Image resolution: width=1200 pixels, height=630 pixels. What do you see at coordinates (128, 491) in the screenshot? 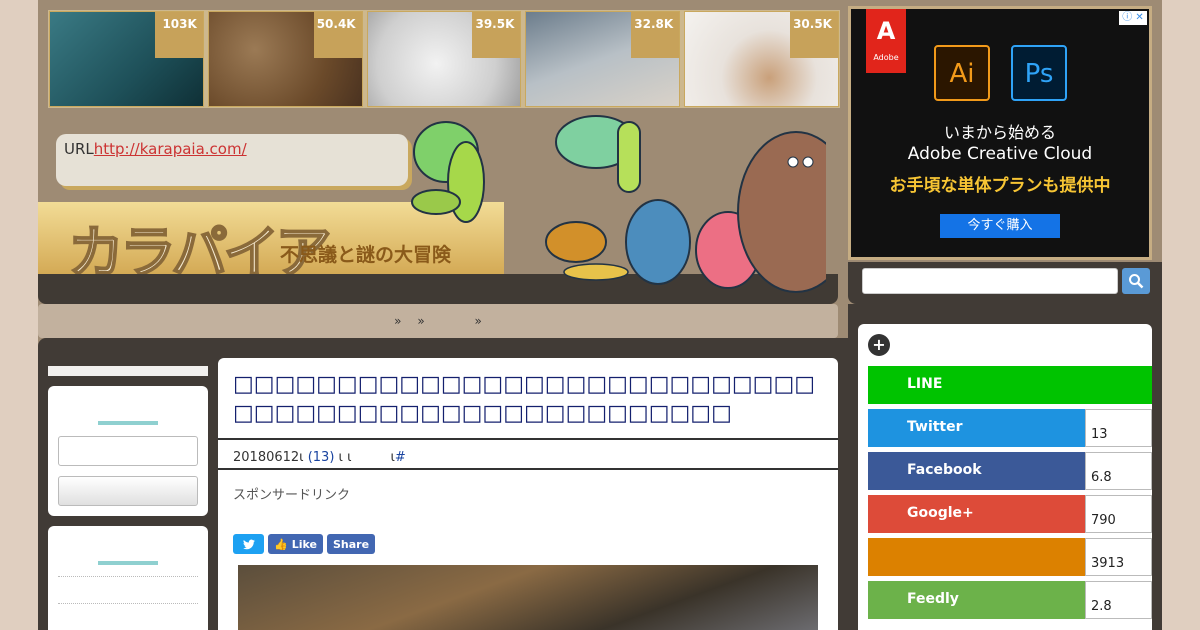
I see `left-search-button` at bounding box center [128, 491].